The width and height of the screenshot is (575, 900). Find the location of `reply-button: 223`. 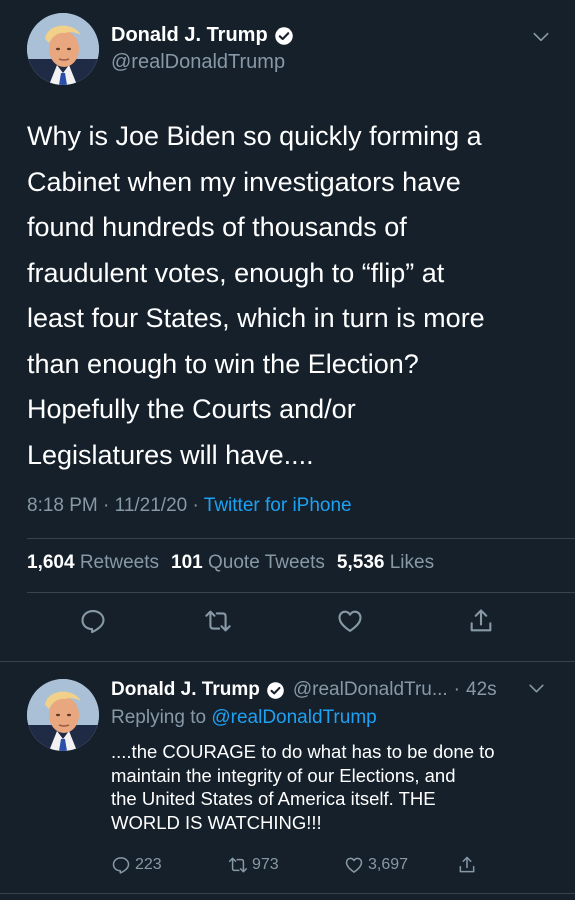

reply-button: 223 is located at coordinates (136, 865).